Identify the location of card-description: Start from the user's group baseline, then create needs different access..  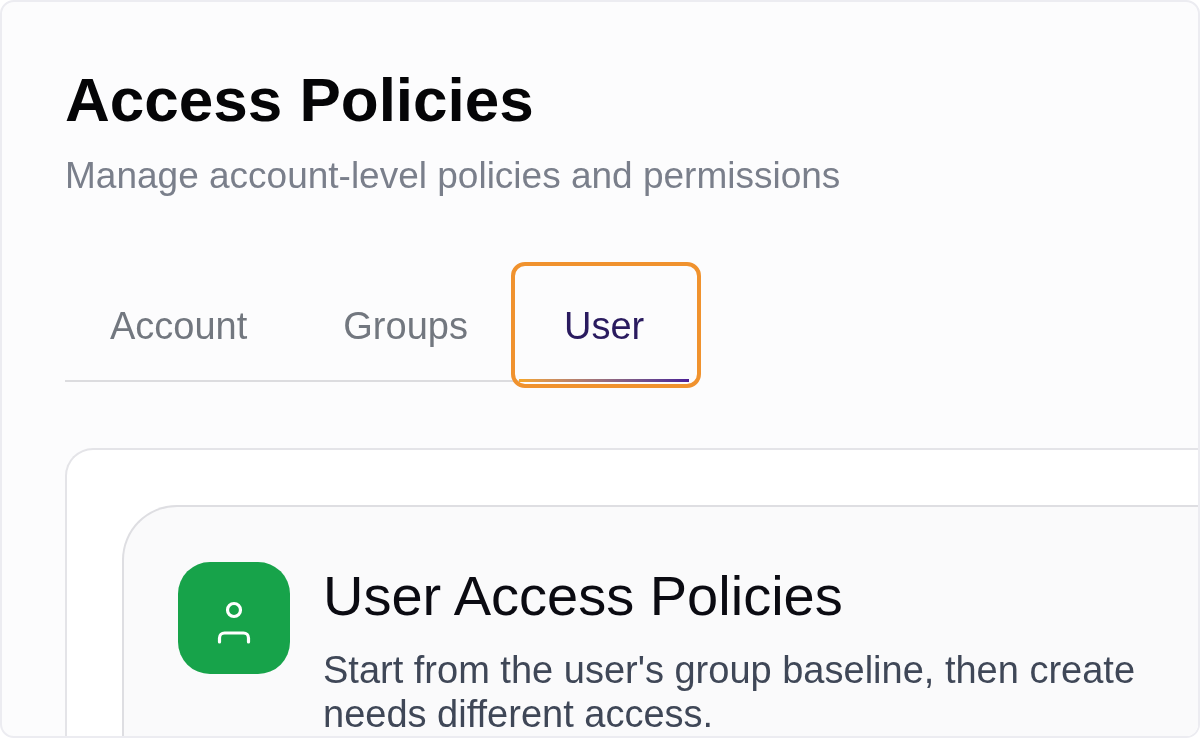
(729, 692).